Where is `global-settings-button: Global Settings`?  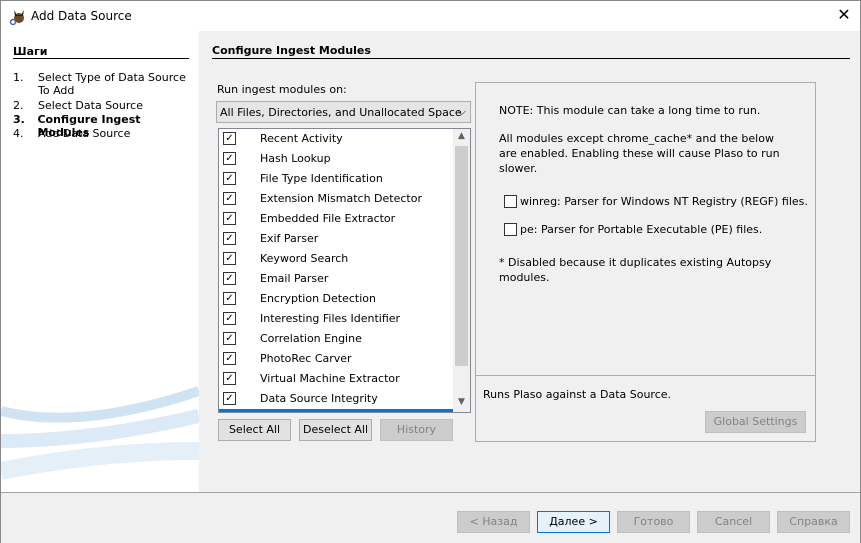
global-settings-button: Global Settings is located at coordinates (755, 422).